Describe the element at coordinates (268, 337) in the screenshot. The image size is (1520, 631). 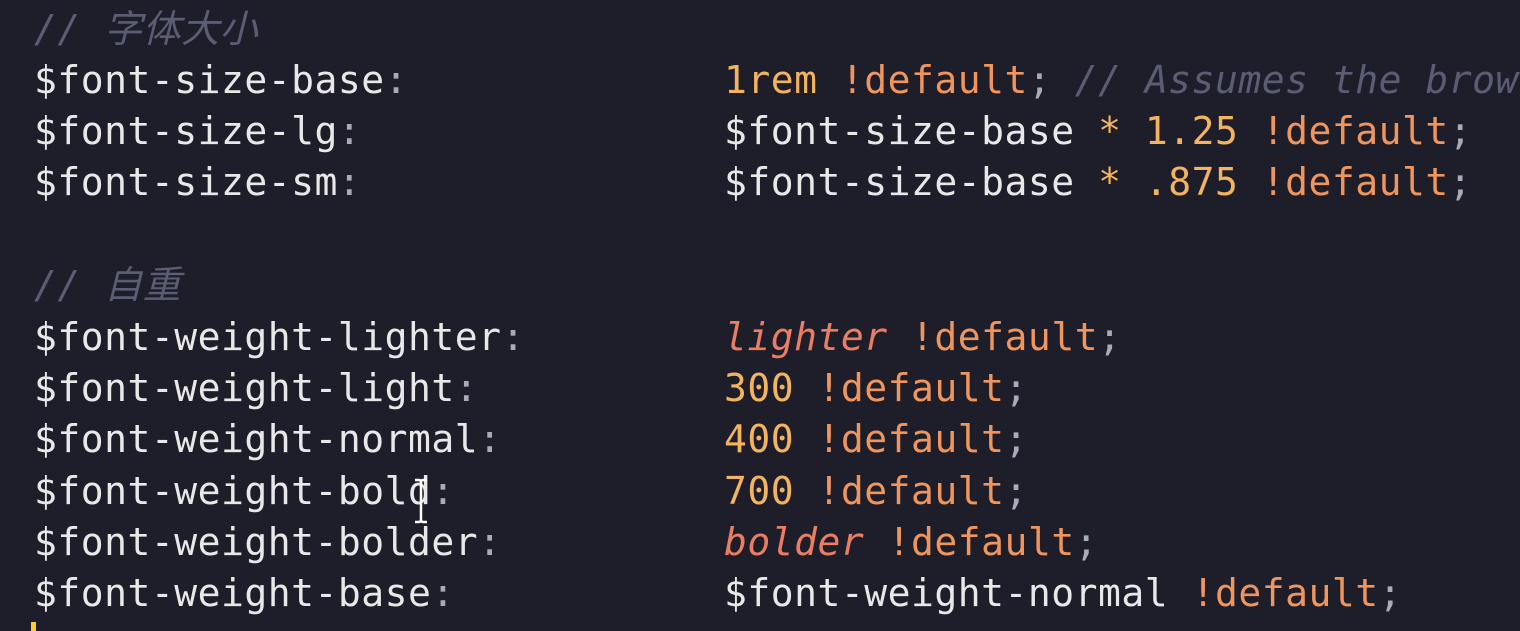
I see `variable-name: $font-weight-lighter` at that location.